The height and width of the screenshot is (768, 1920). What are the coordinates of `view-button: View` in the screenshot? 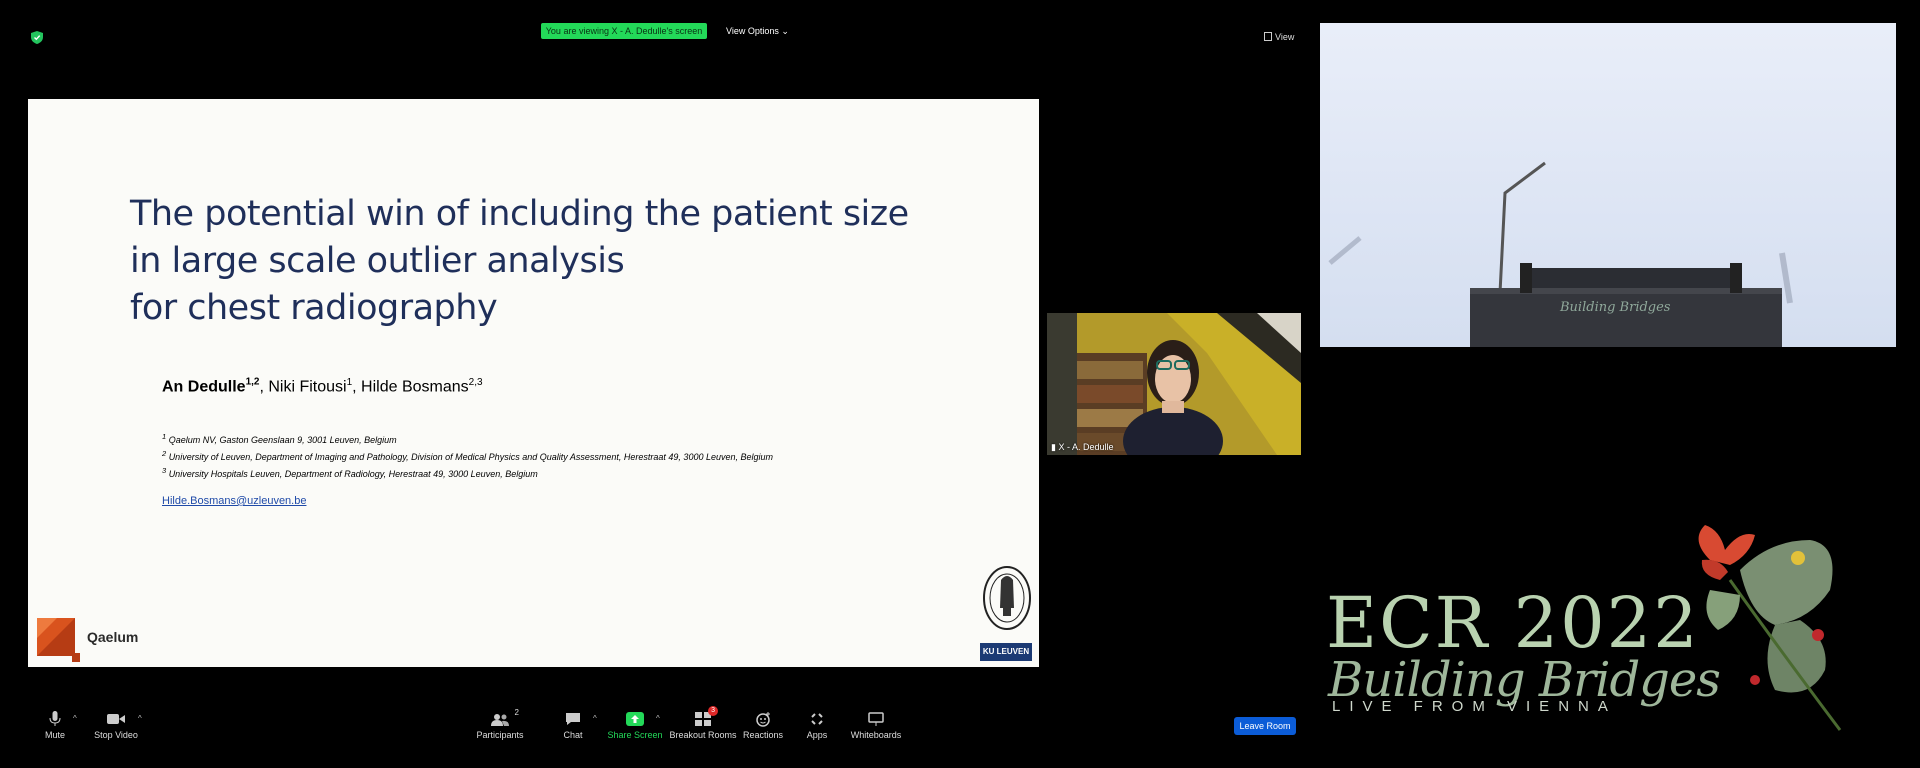 It's located at (1279, 37).